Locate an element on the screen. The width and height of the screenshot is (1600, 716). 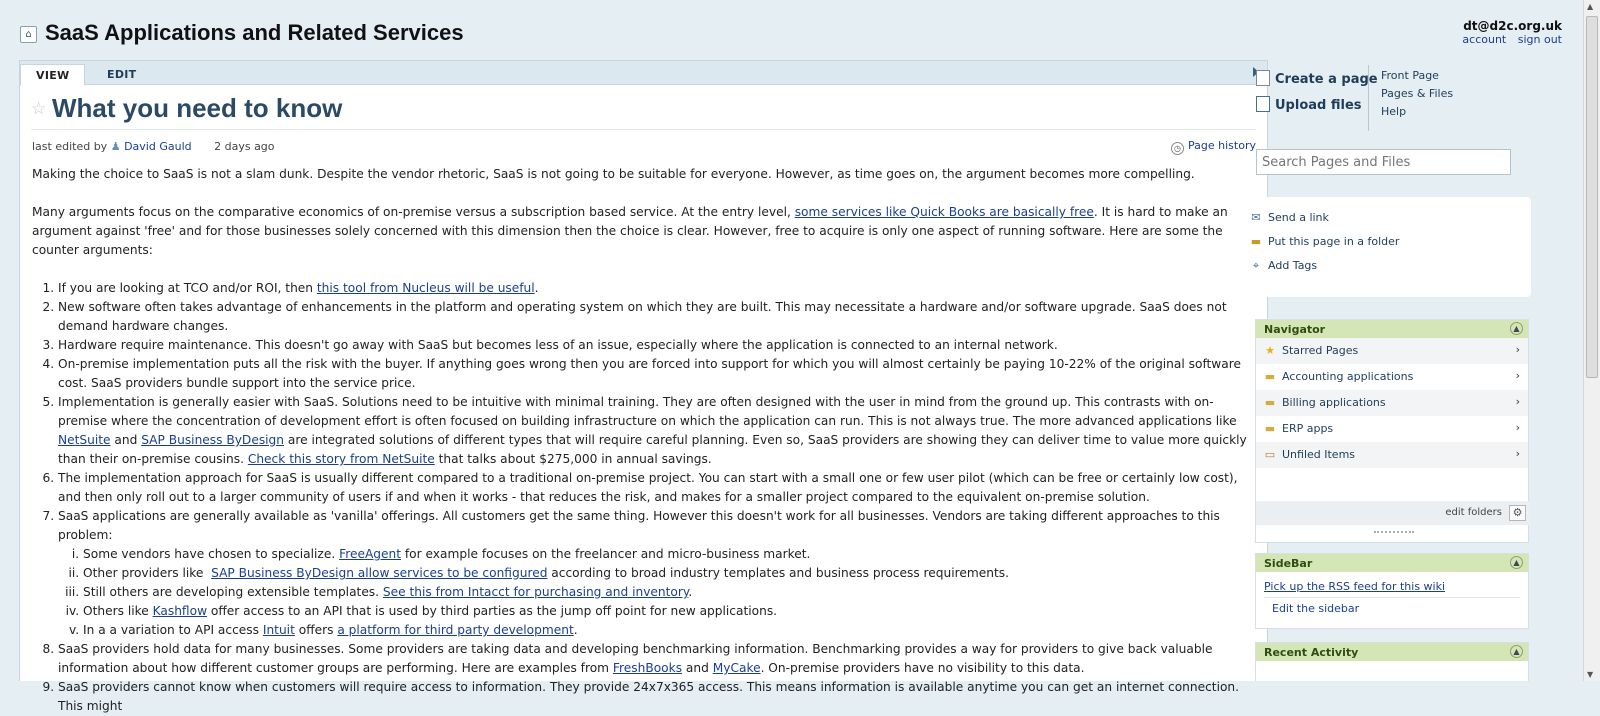
tab-bar: VIEW EDIT is located at coordinates (643, 73).